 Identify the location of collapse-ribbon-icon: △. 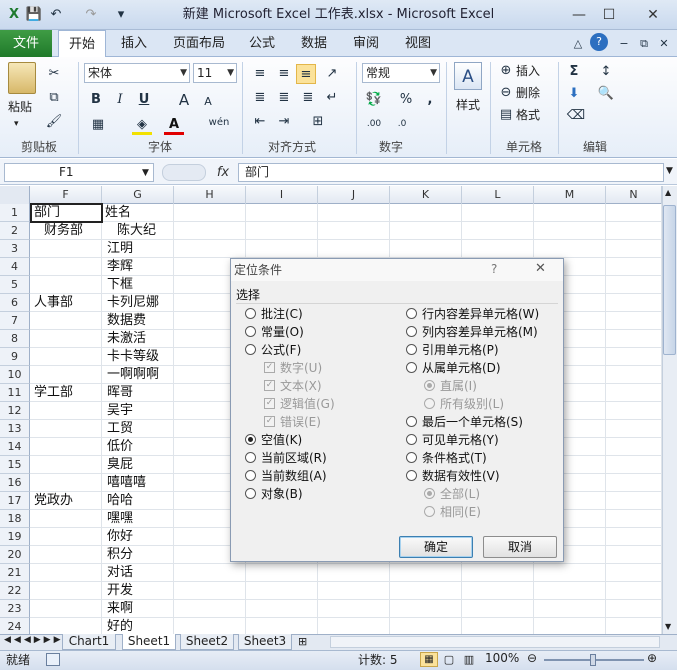
(578, 44).